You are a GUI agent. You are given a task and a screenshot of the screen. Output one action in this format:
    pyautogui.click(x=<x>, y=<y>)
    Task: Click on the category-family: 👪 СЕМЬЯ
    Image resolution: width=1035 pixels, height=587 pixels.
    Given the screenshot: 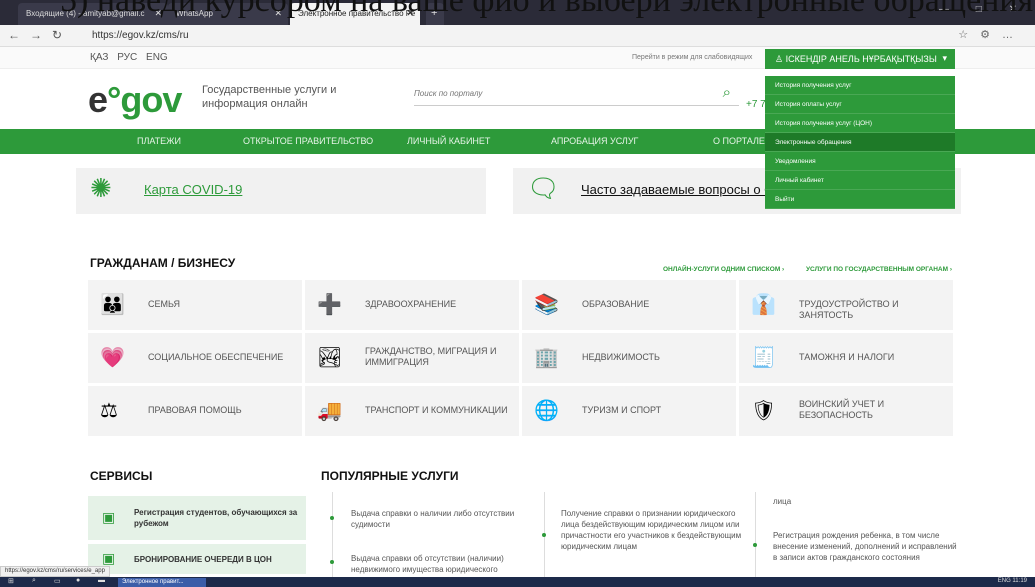 What is the action you would take?
    pyautogui.click(x=195, y=305)
    